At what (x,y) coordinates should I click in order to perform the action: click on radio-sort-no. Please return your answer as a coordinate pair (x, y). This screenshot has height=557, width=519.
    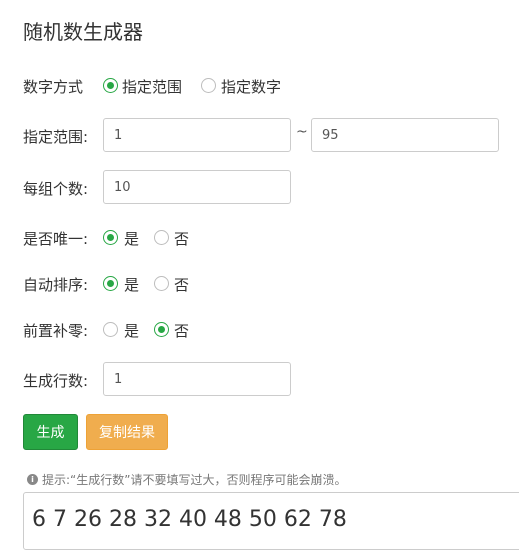
    Looking at the image, I should click on (161, 283).